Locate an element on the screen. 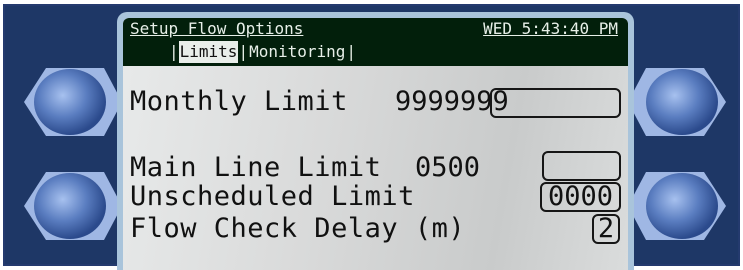 This screenshot has height=270, width=743. tab-monitoring: Monitoring is located at coordinates (297, 52).